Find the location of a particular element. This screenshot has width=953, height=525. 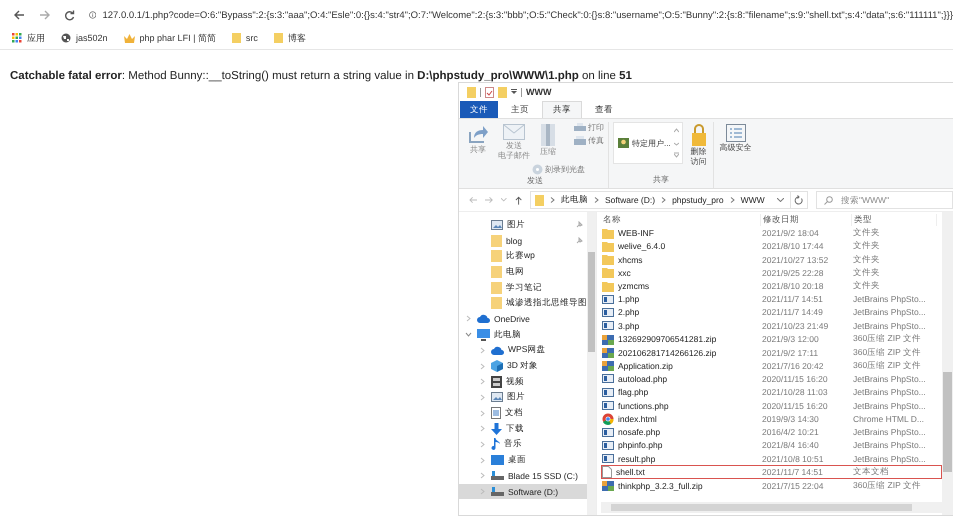

file-name: yzmcms is located at coordinates (682, 286).